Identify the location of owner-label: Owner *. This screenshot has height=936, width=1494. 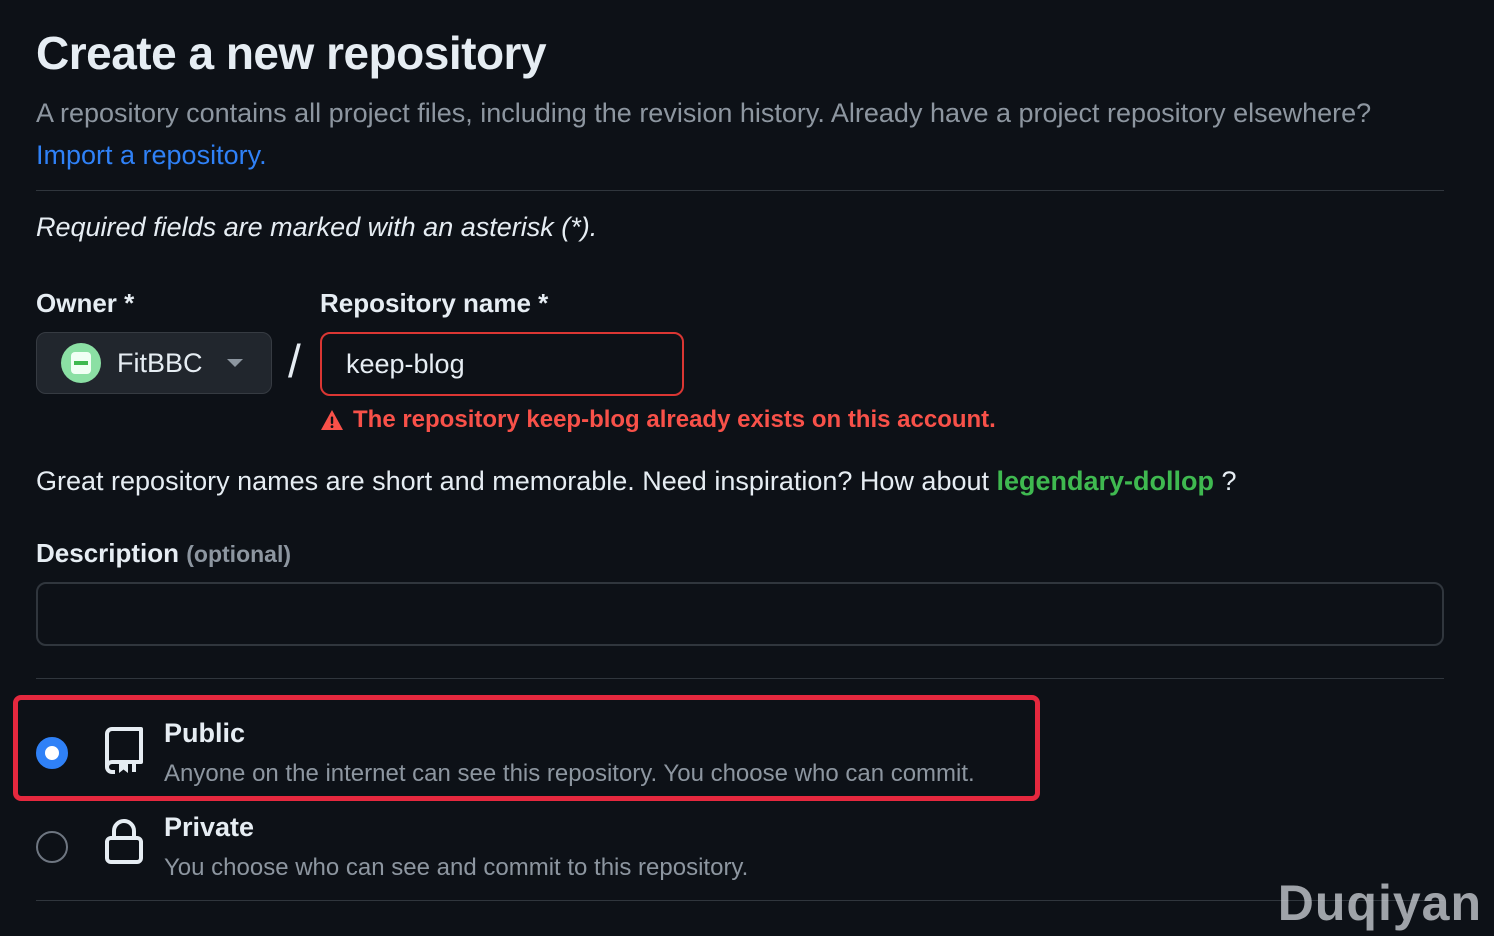
(85, 303).